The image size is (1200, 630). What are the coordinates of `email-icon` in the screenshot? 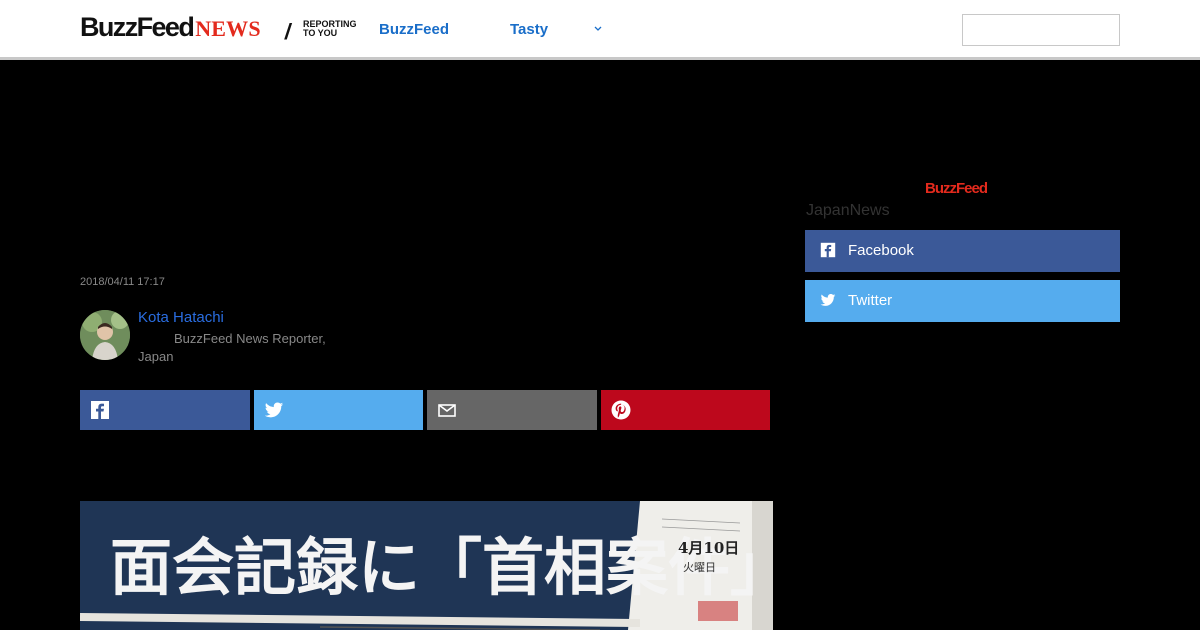 It's located at (447, 410).